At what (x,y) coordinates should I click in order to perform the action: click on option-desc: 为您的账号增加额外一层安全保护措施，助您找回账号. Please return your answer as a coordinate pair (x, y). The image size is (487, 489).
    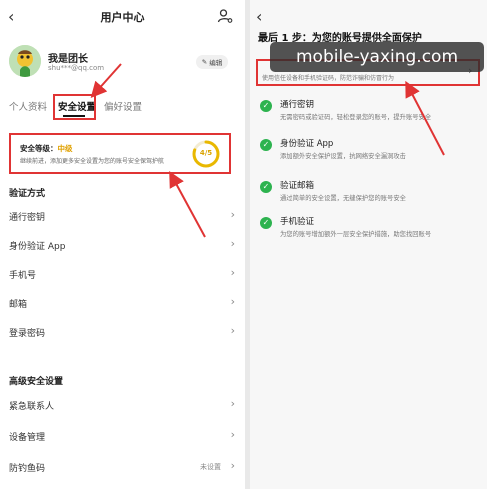
    Looking at the image, I should click on (356, 234).